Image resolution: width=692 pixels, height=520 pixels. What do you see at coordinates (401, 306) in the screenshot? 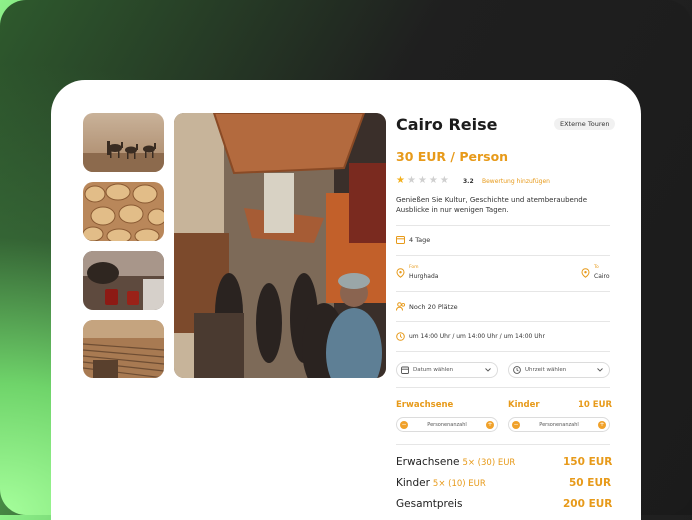
I see `users-icon` at bounding box center [401, 306].